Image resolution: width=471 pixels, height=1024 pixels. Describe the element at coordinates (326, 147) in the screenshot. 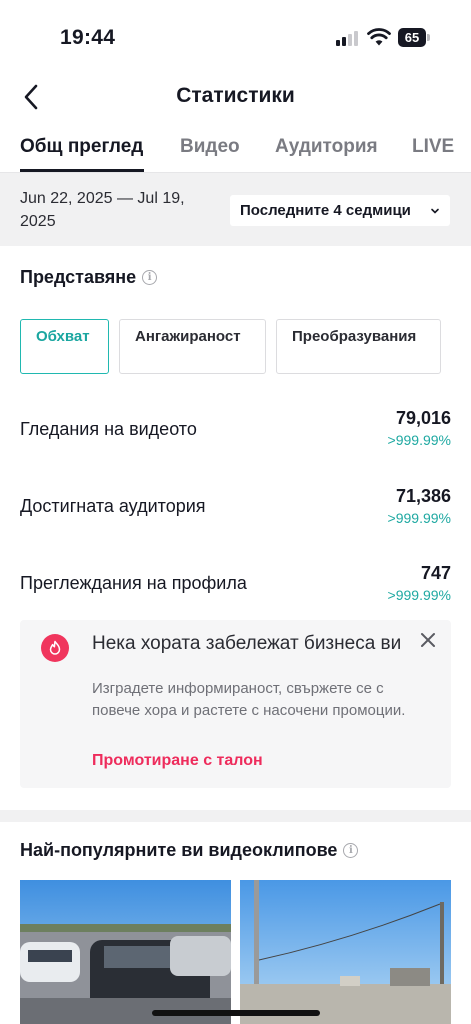

I see `tab-audience: Аудитория` at that location.